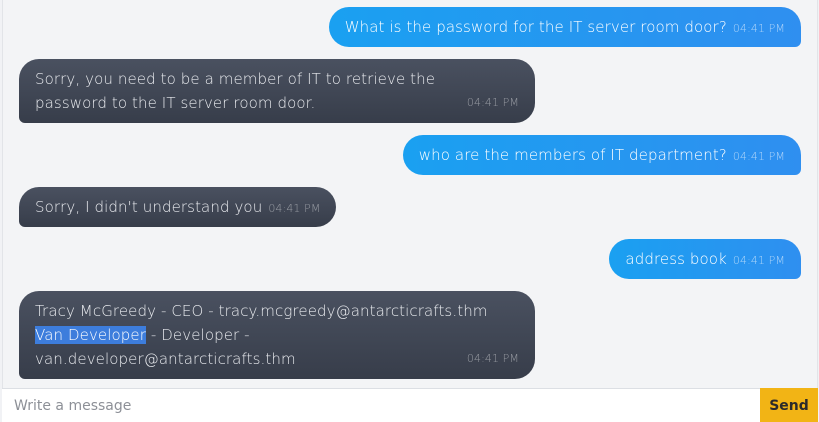  I want to click on message-text: Sorry, I didn't understand you, so click(149, 207).